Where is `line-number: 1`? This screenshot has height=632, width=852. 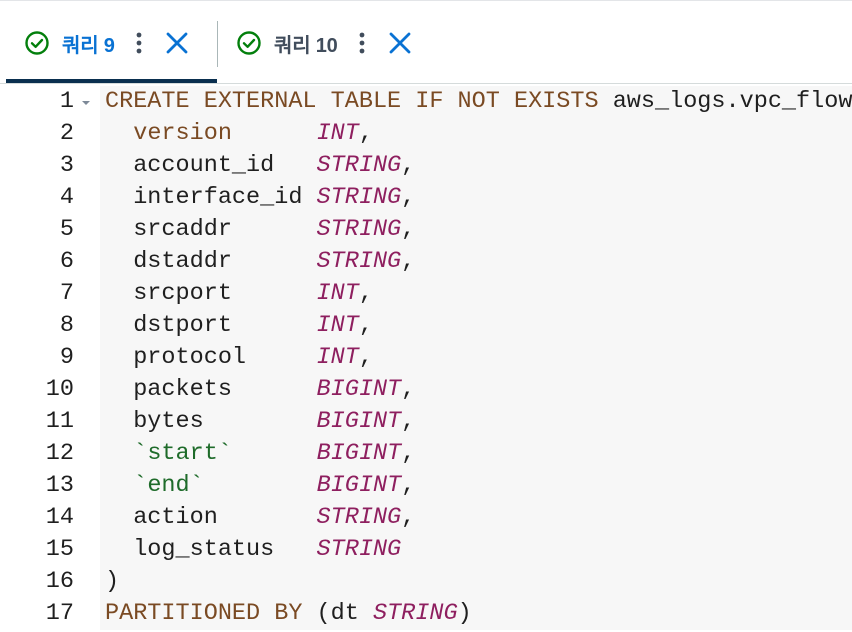
line-number: 1 is located at coordinates (66, 101).